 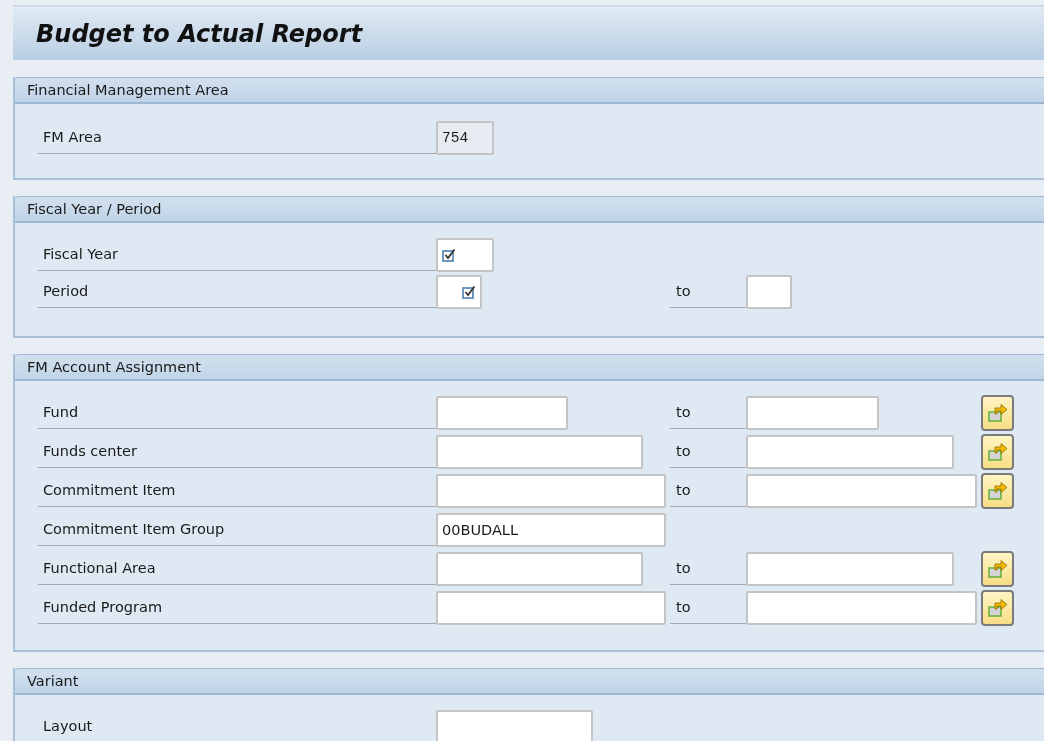 I want to click on field-label: Functional Area, so click(x=237, y=568).